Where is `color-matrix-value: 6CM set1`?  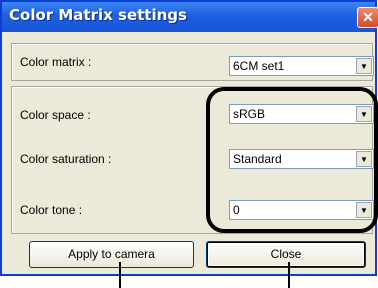 color-matrix-value: 6CM set1 is located at coordinates (259, 66).